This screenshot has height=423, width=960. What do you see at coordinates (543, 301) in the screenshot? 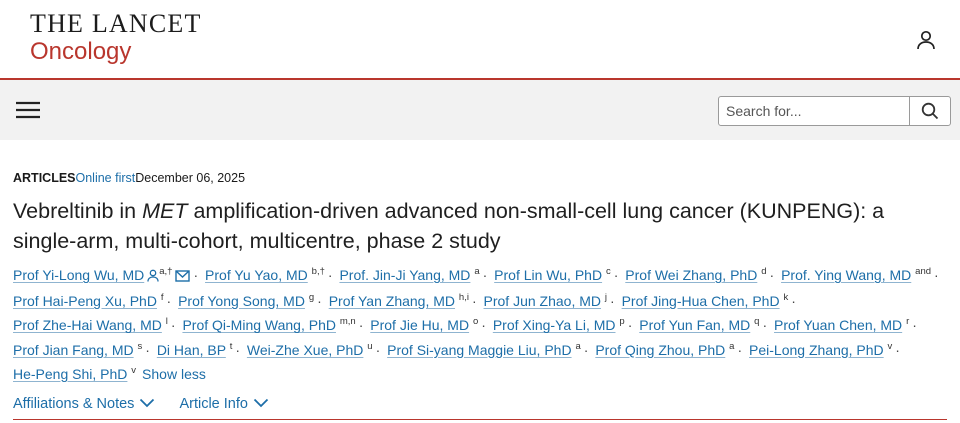
I see `author-link: Prof Jun Zhao, MD` at bounding box center [543, 301].